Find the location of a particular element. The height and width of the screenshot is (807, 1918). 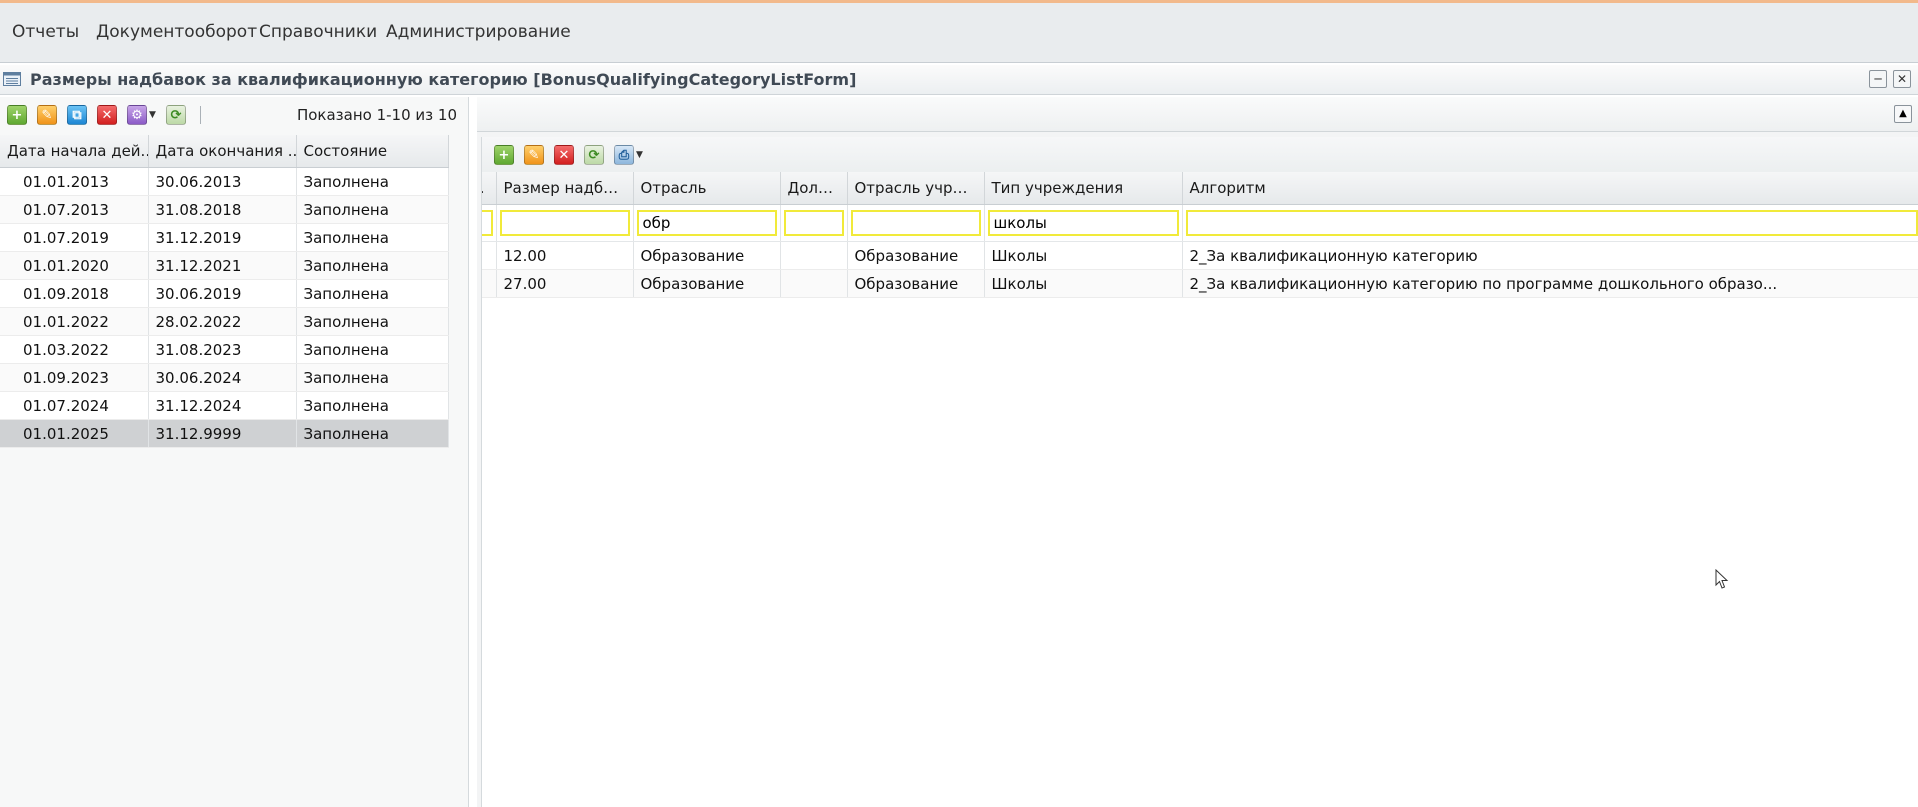

version-row: 01.07.2024 31.12.2024 Заполнена is located at coordinates (224, 405).